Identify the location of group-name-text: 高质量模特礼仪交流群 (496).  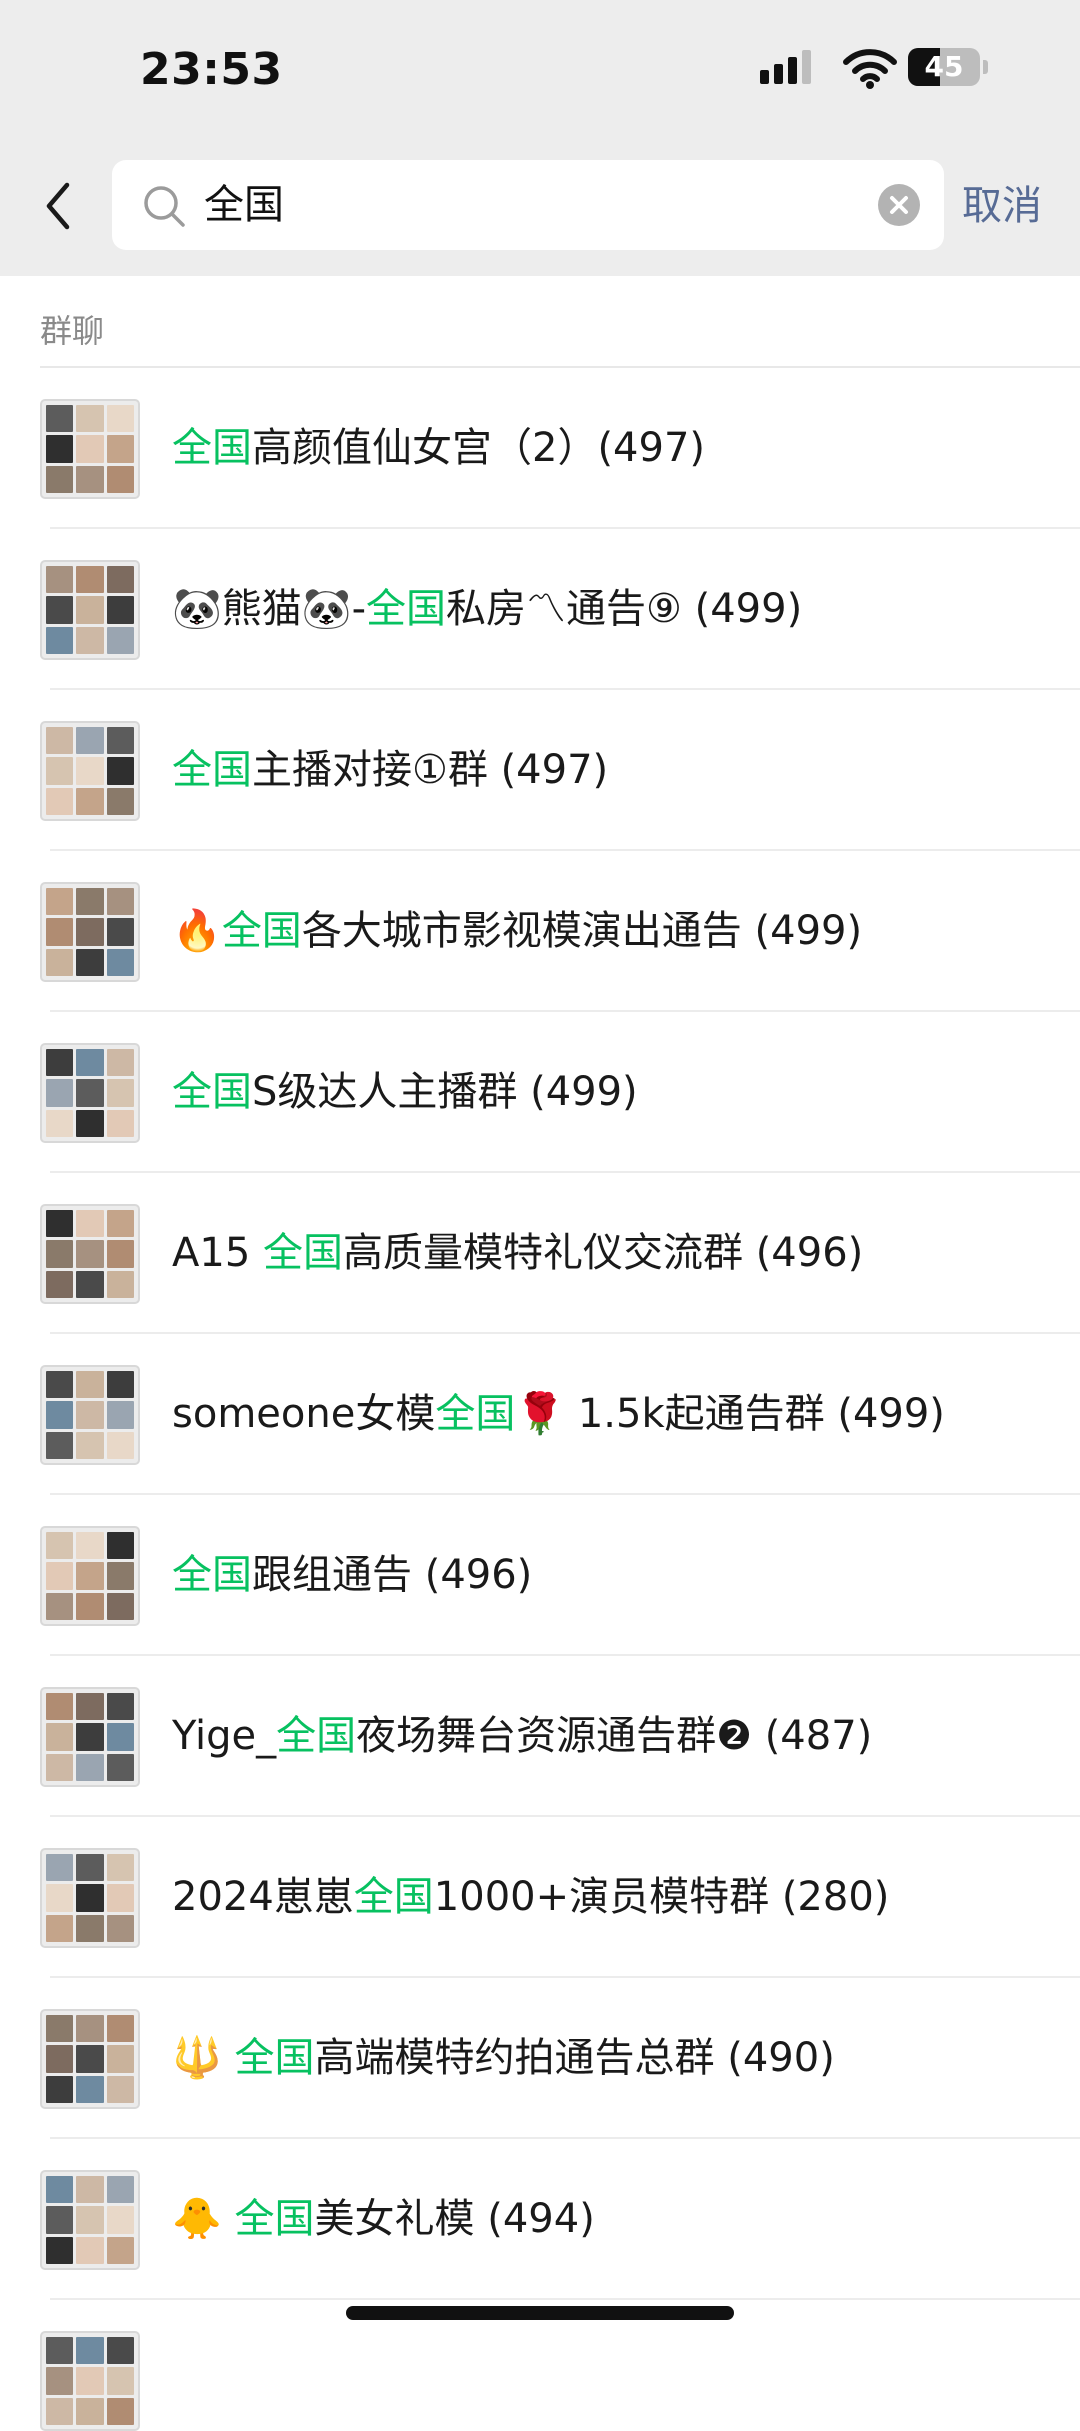
(603, 1253).